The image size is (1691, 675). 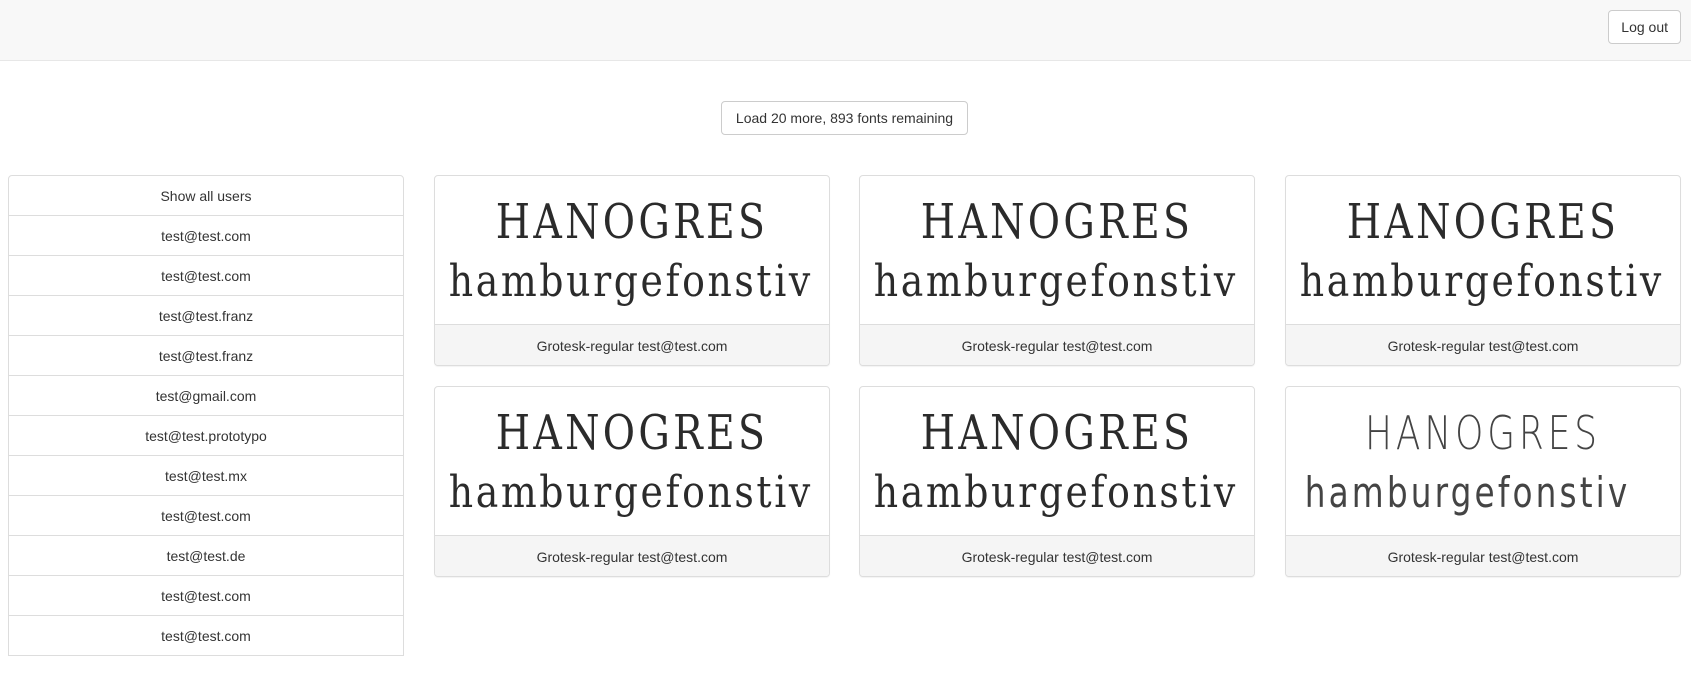 What do you see at coordinates (206, 555) in the screenshot?
I see `user-list-item: test@test.de` at bounding box center [206, 555].